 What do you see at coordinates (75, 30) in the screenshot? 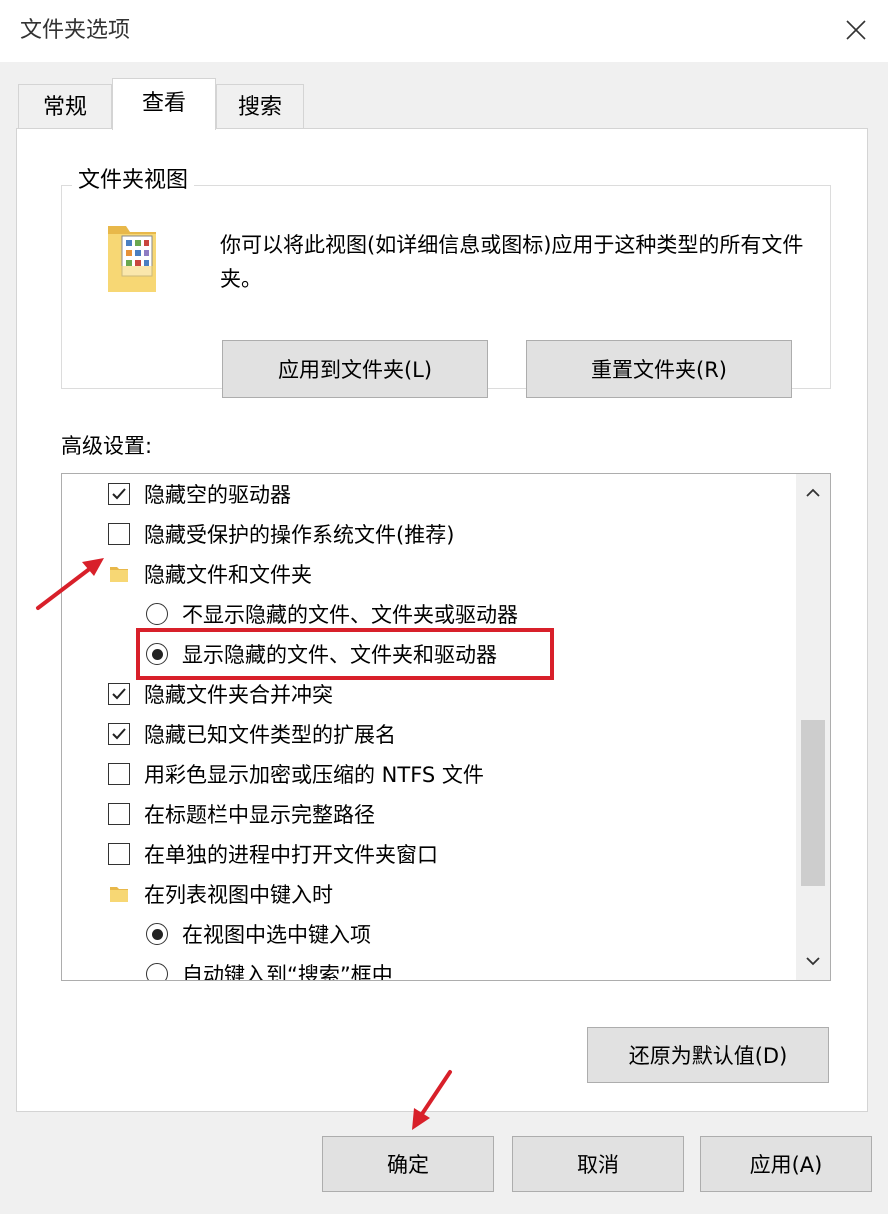
I see `window-title: 文件夹选项` at bounding box center [75, 30].